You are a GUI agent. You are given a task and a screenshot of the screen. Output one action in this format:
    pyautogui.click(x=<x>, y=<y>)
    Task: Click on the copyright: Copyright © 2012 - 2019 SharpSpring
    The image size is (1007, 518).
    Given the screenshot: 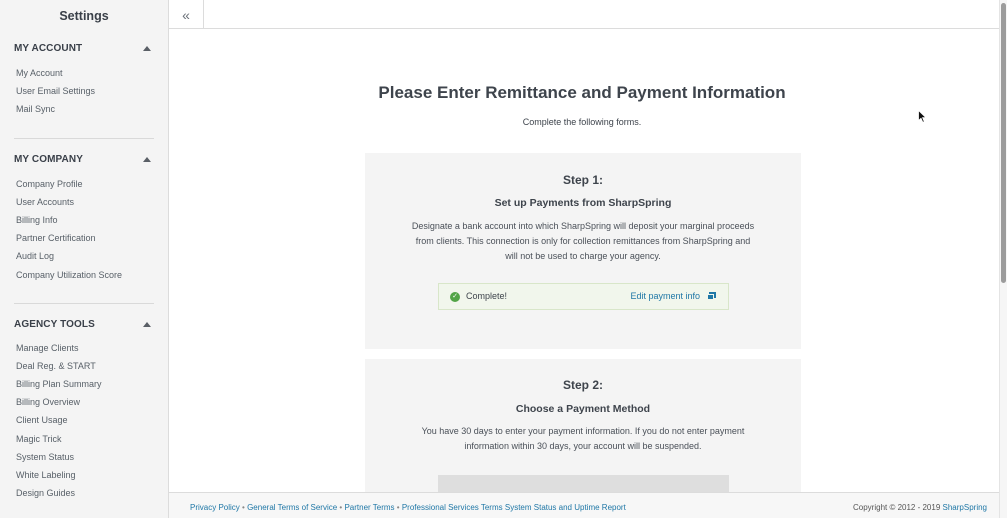 What is the action you would take?
    pyautogui.click(x=920, y=507)
    